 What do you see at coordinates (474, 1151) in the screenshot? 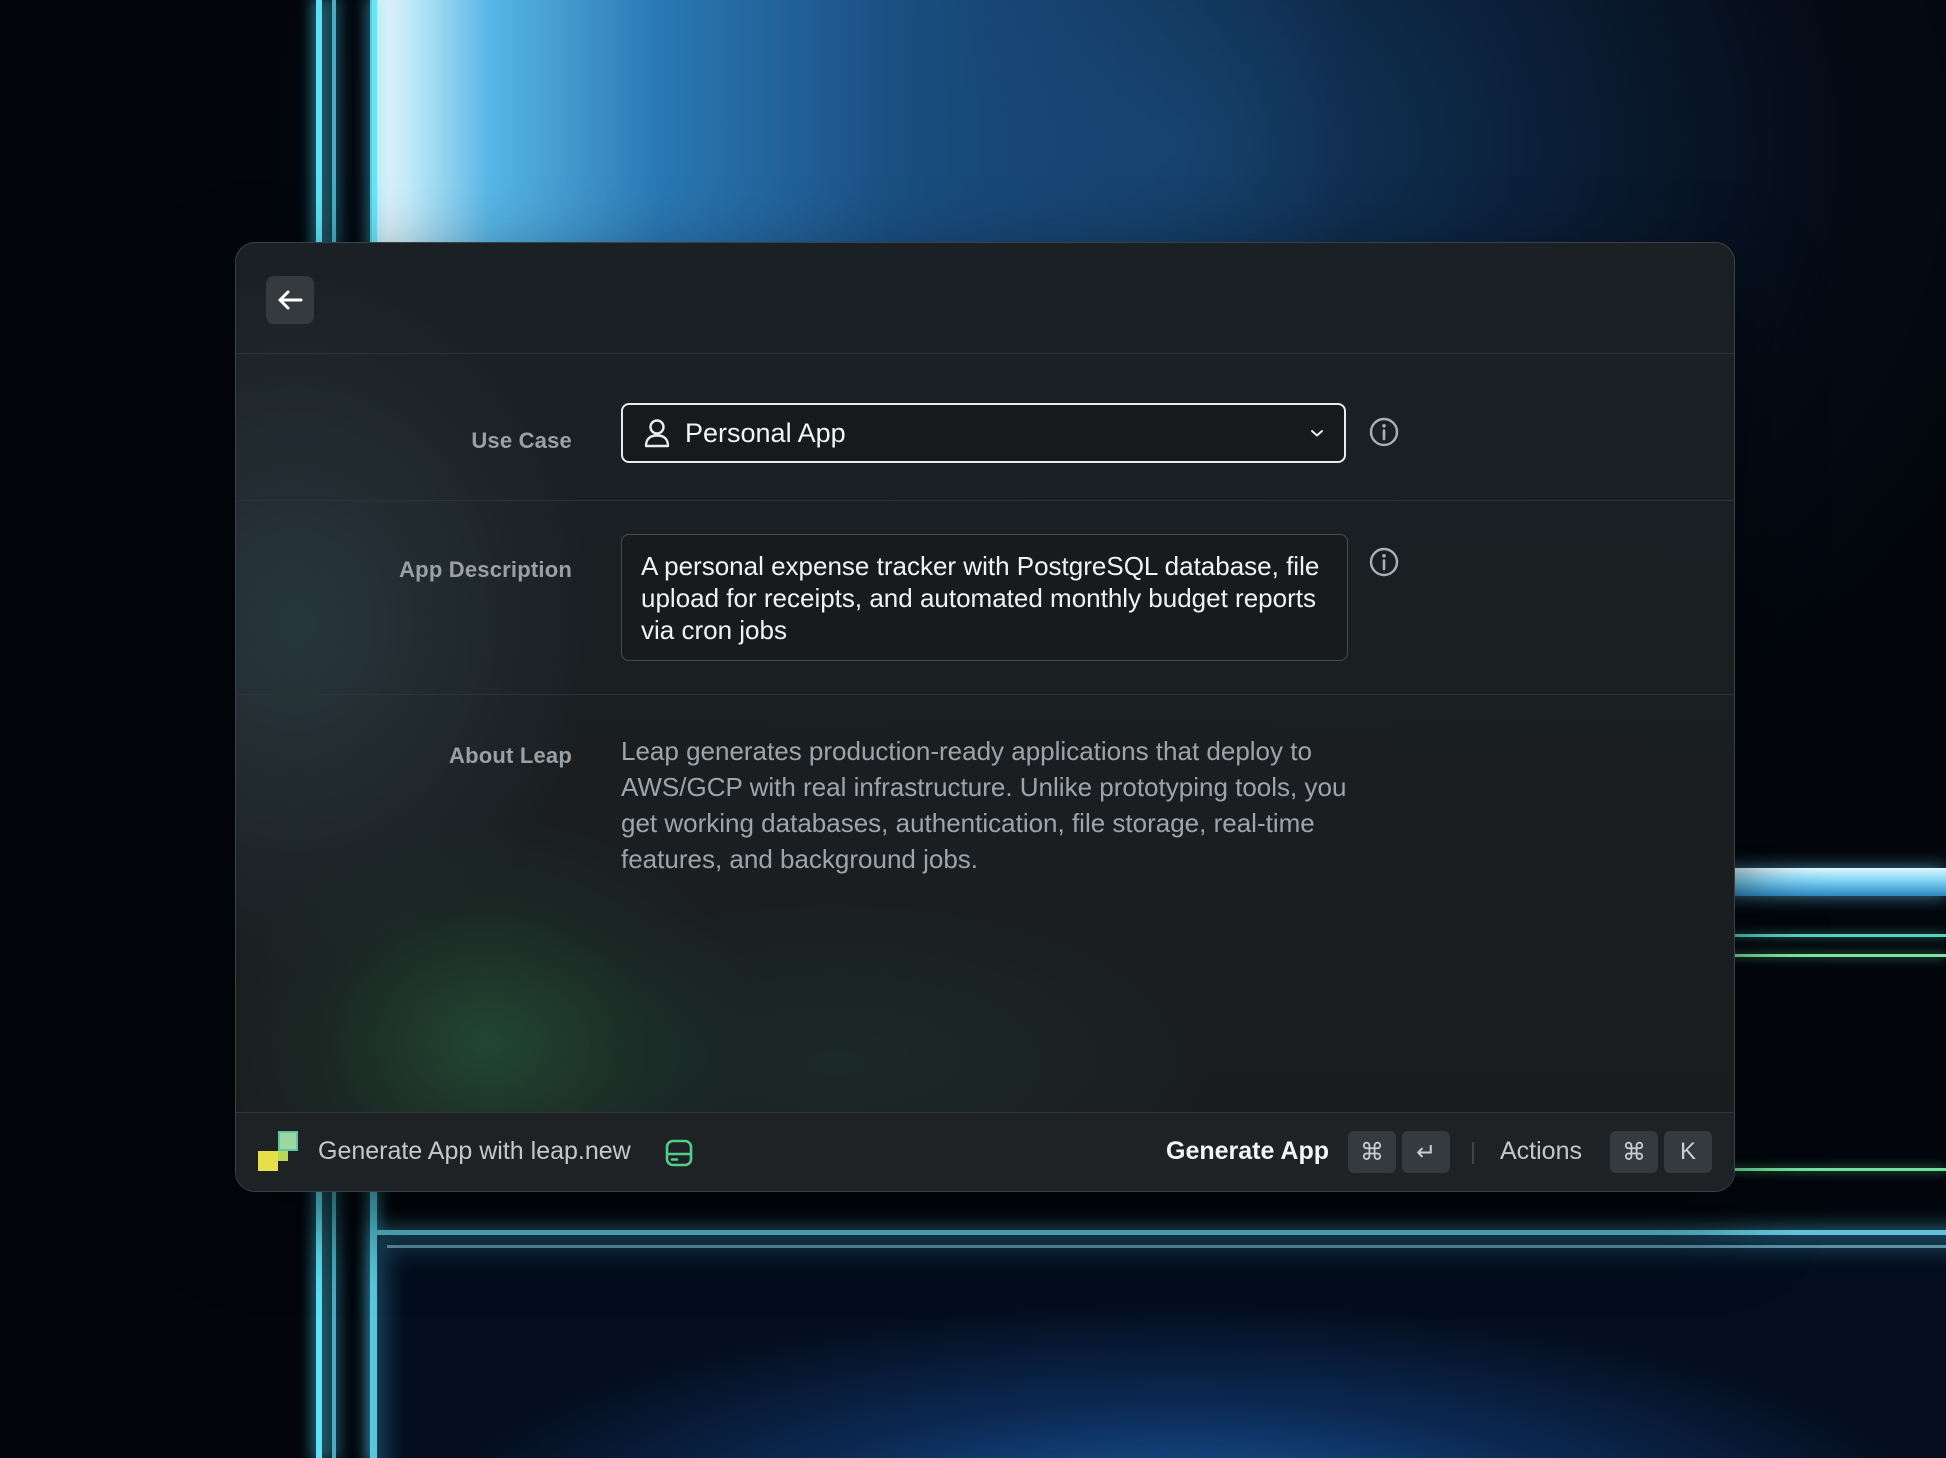
I see `footer-title: Generate App with leap.new` at bounding box center [474, 1151].